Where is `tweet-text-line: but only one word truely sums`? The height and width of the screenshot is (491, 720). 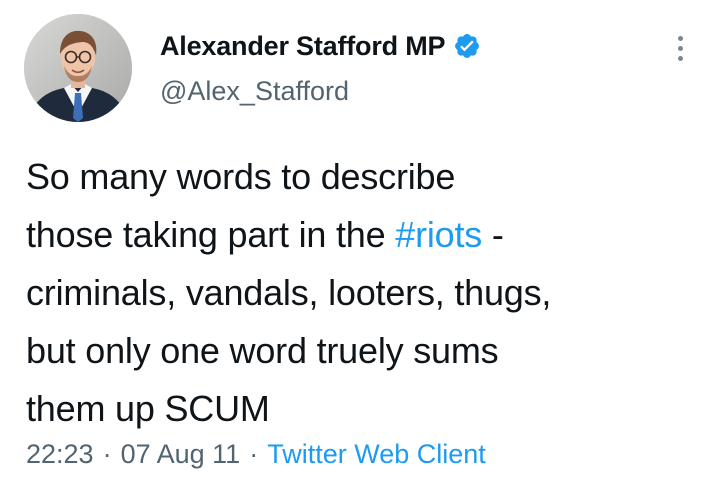 tweet-text-line: but only one word truely sums is located at coordinates (362, 351).